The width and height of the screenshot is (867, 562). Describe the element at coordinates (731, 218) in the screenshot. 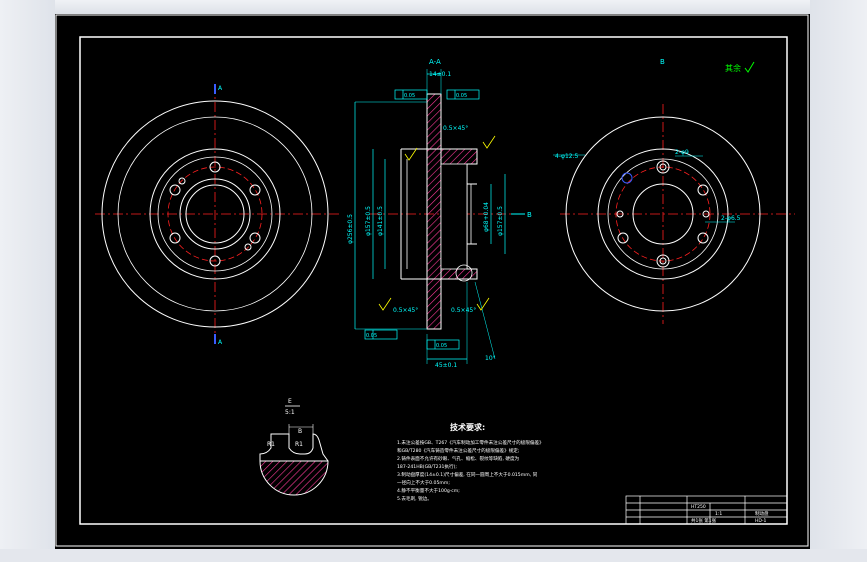

I see `dim-two-holes-b: 2-φ6.5` at that location.